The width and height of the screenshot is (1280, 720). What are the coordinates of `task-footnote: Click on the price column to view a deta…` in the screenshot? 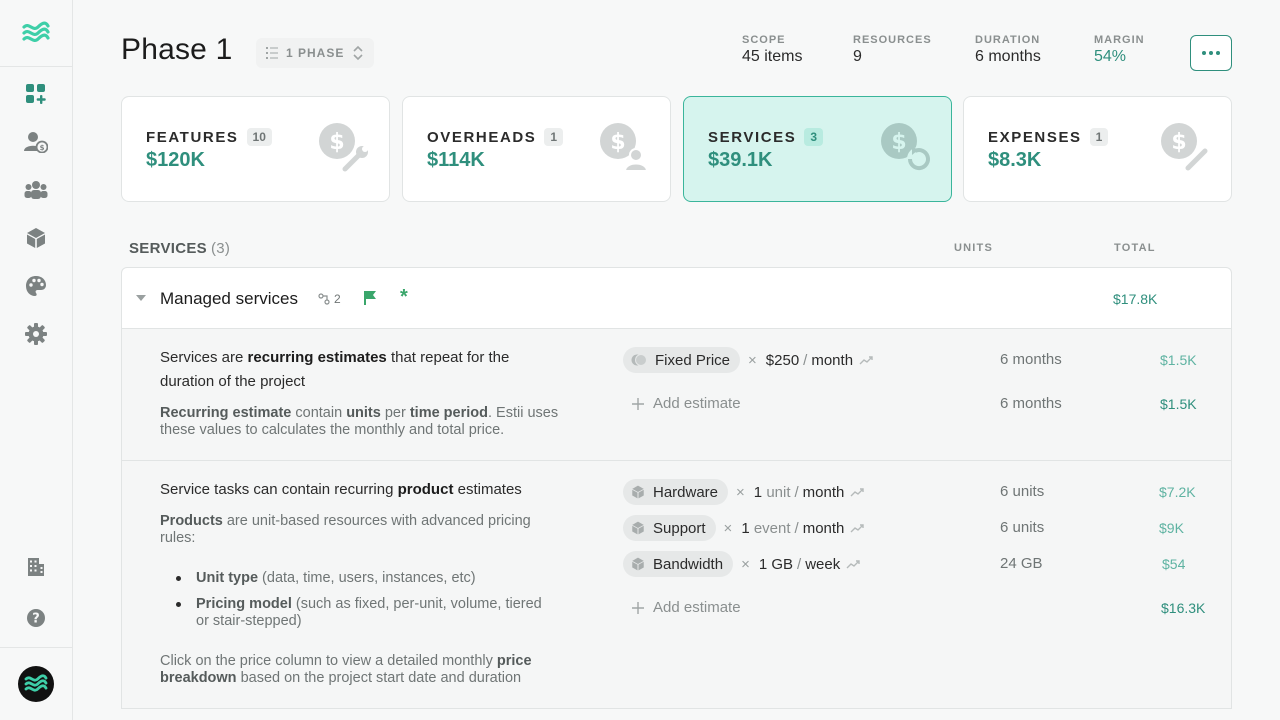 It's located at (360, 670).